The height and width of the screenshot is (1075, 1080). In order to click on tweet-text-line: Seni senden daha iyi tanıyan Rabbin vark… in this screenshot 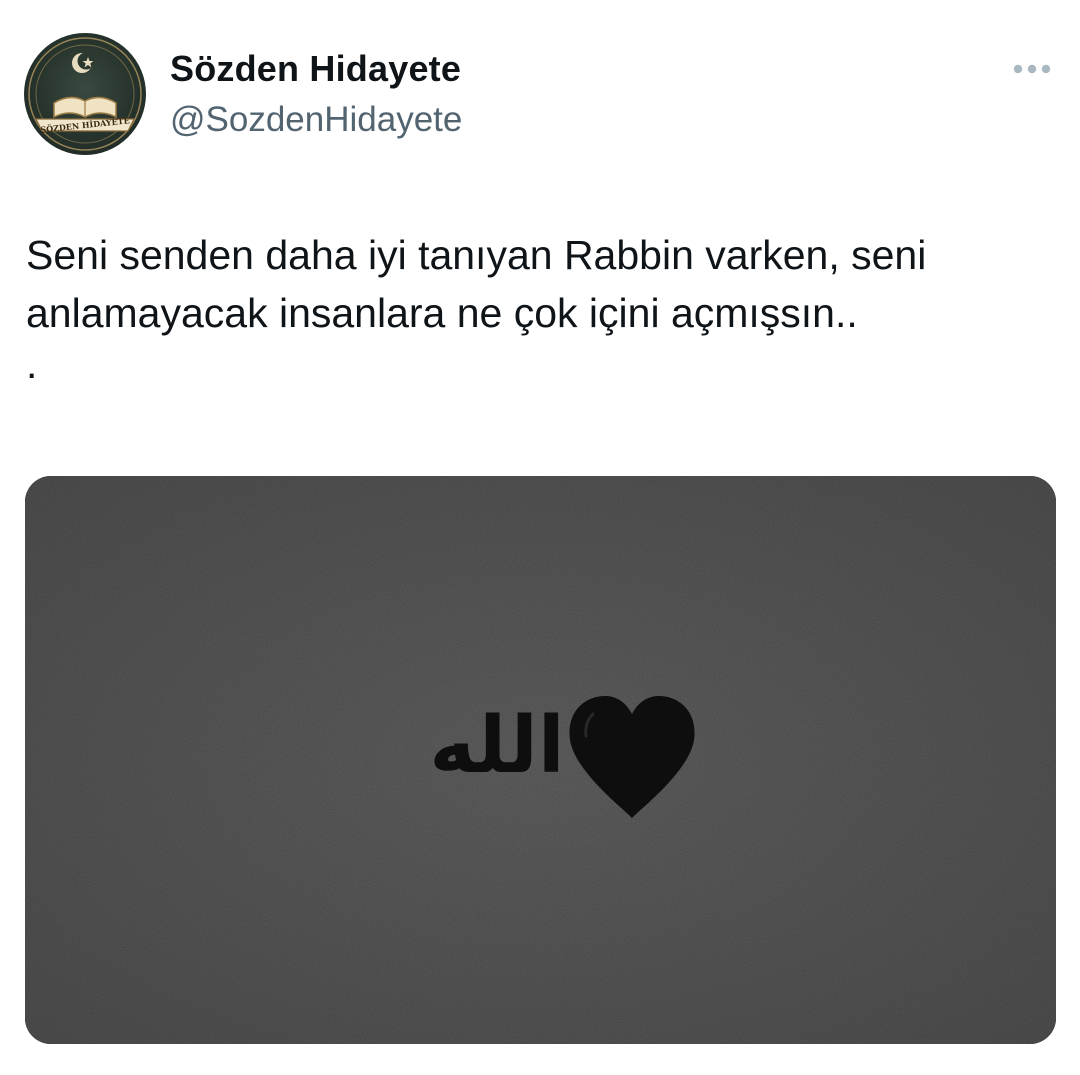, I will do `click(476, 255)`.